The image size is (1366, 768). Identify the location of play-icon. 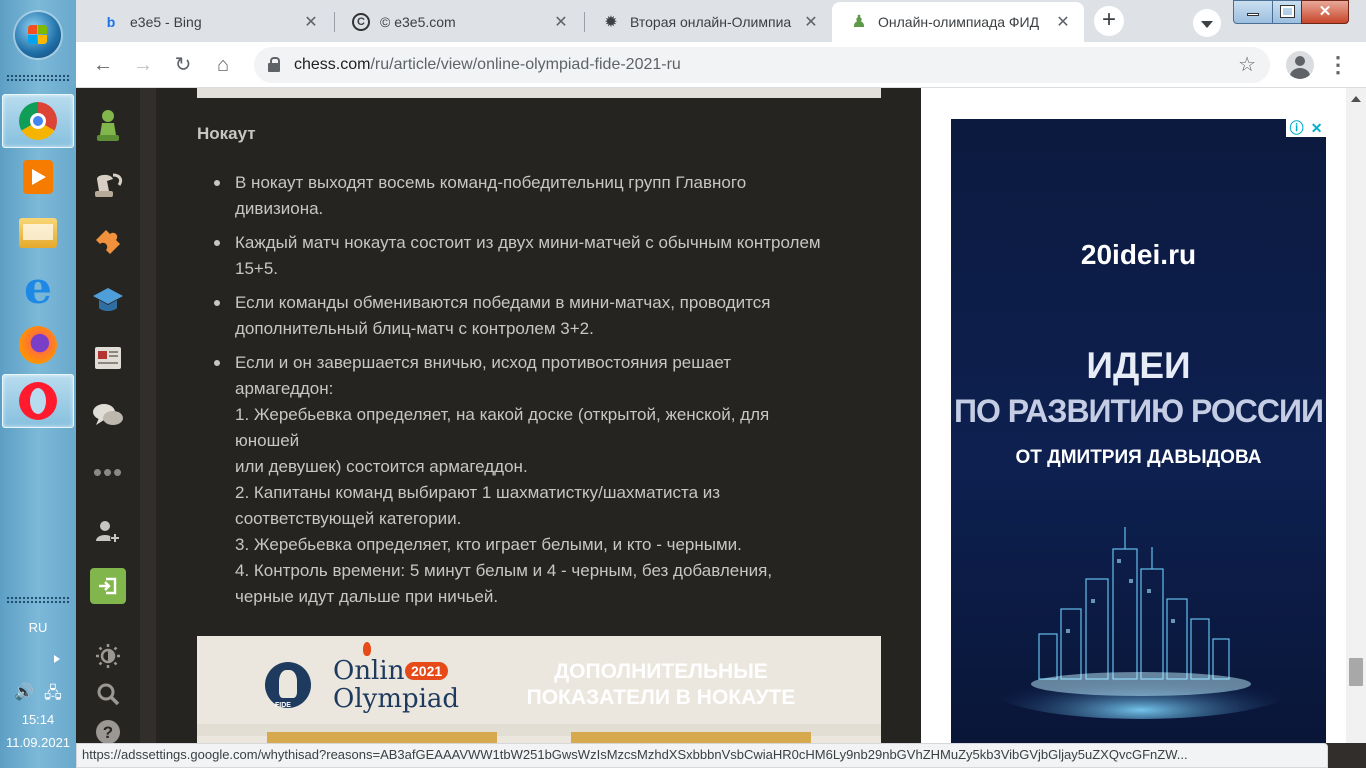
(108, 186).